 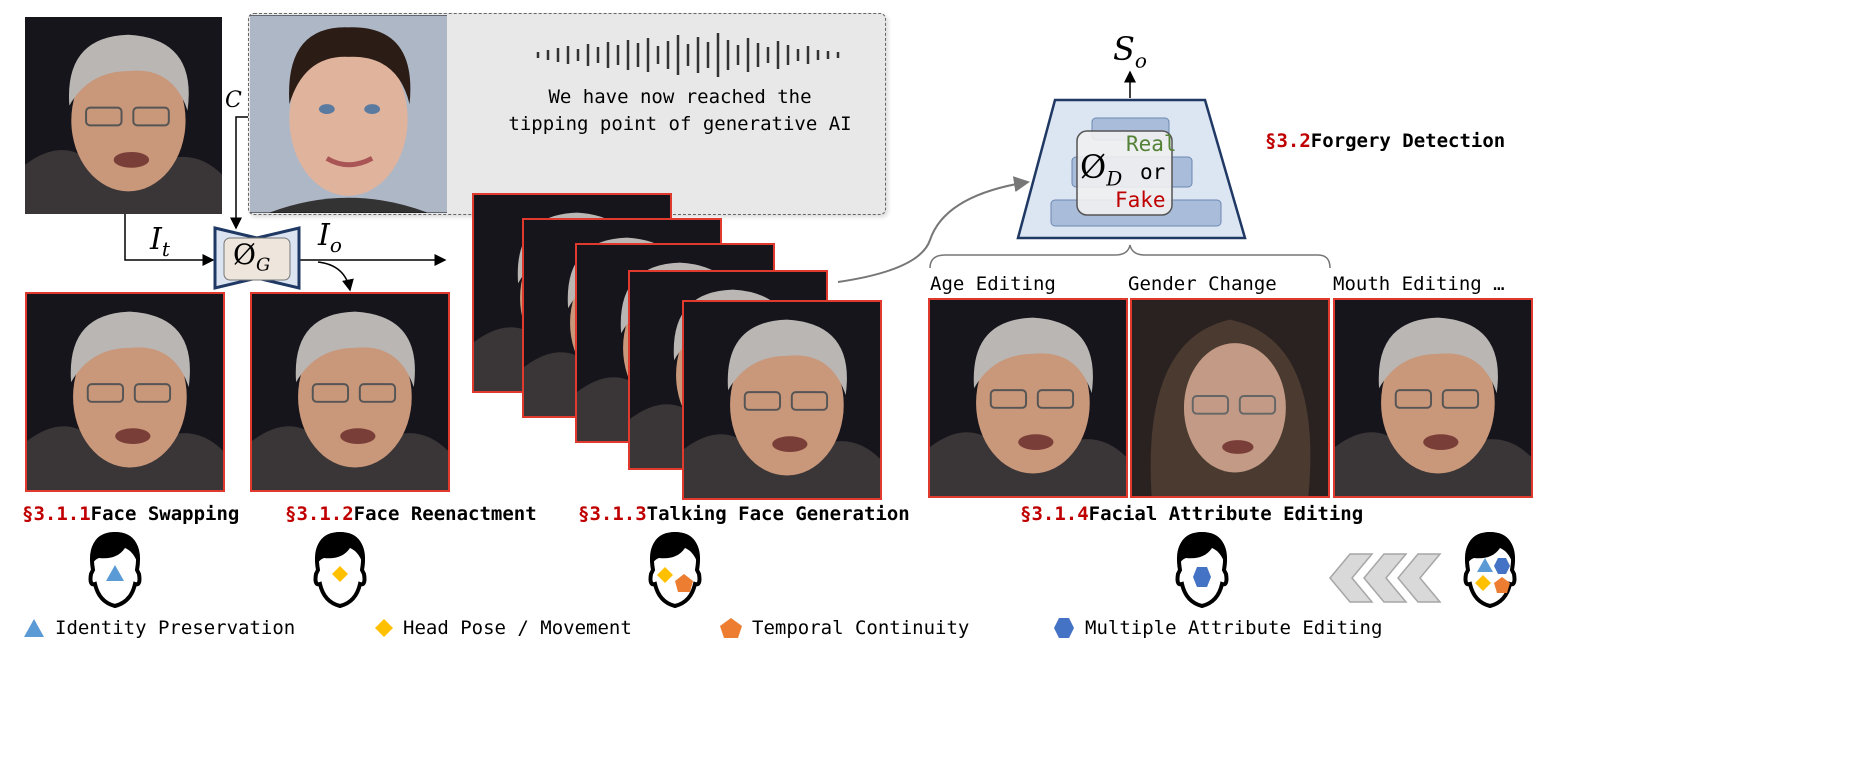 I want to click on diamond-icon, so click(x=384, y=628).